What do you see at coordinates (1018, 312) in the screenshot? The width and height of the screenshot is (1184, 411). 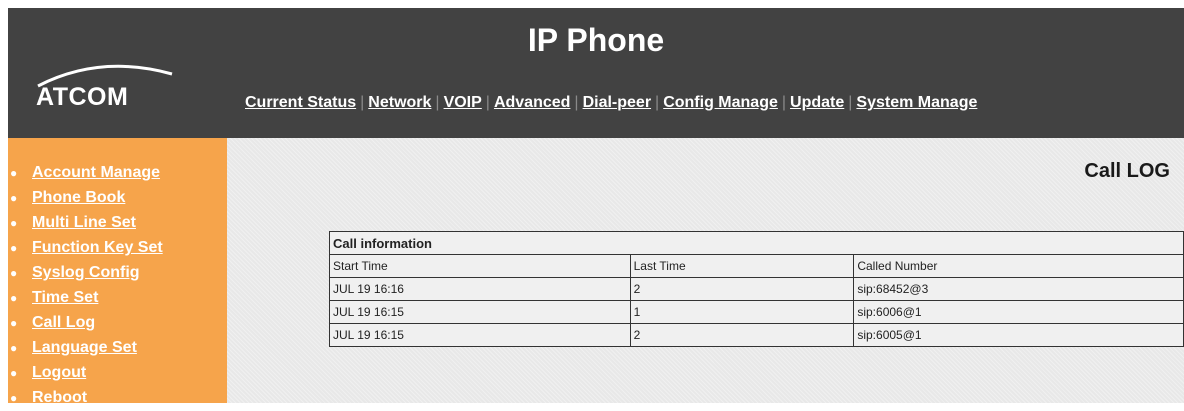 I see `cell-called-number: sip:6006@1` at bounding box center [1018, 312].